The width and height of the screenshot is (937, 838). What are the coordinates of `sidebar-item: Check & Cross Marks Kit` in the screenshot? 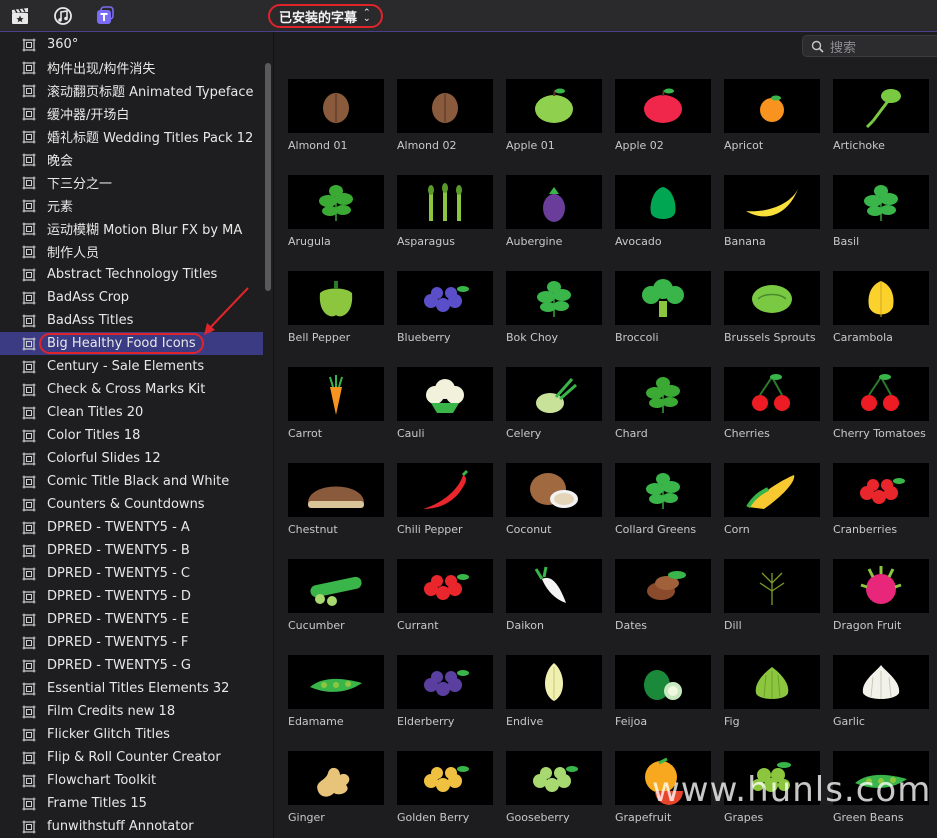 It's located at (131, 389).